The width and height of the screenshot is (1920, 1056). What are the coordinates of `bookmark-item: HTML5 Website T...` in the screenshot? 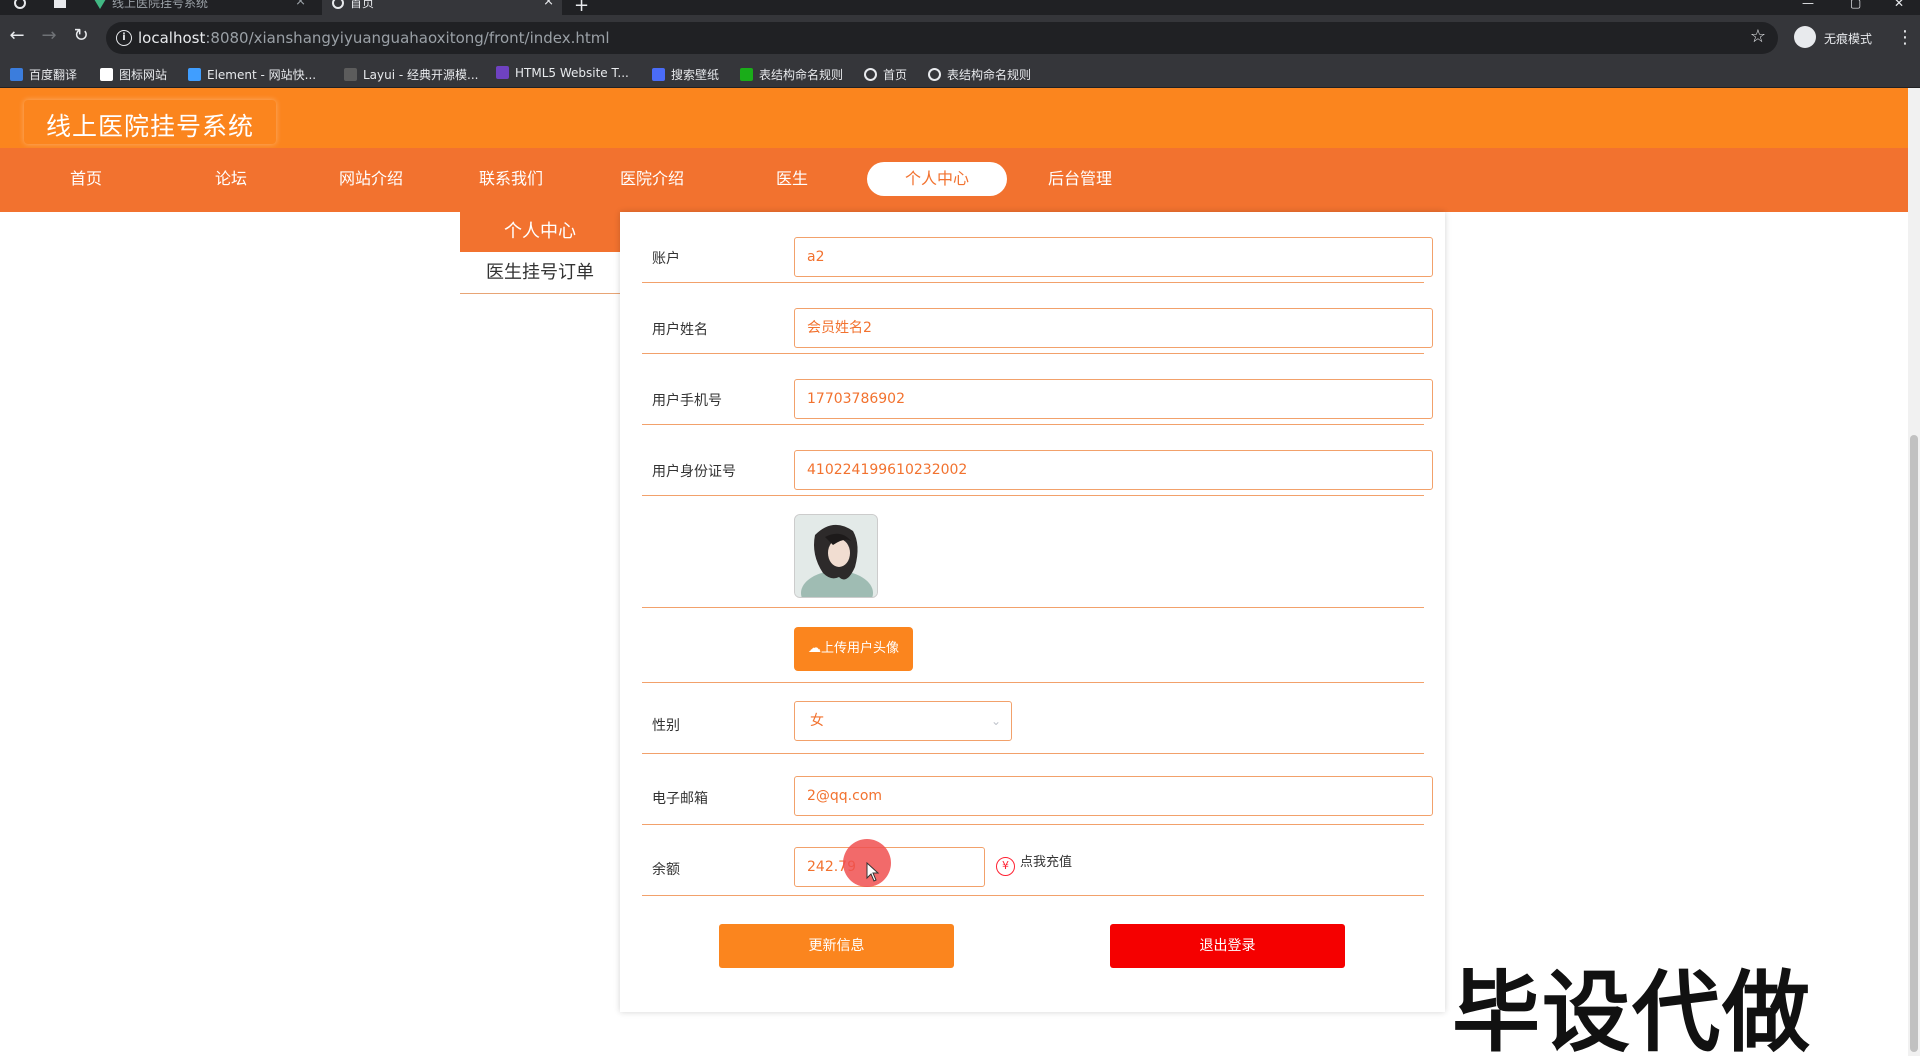 It's located at (562, 75).